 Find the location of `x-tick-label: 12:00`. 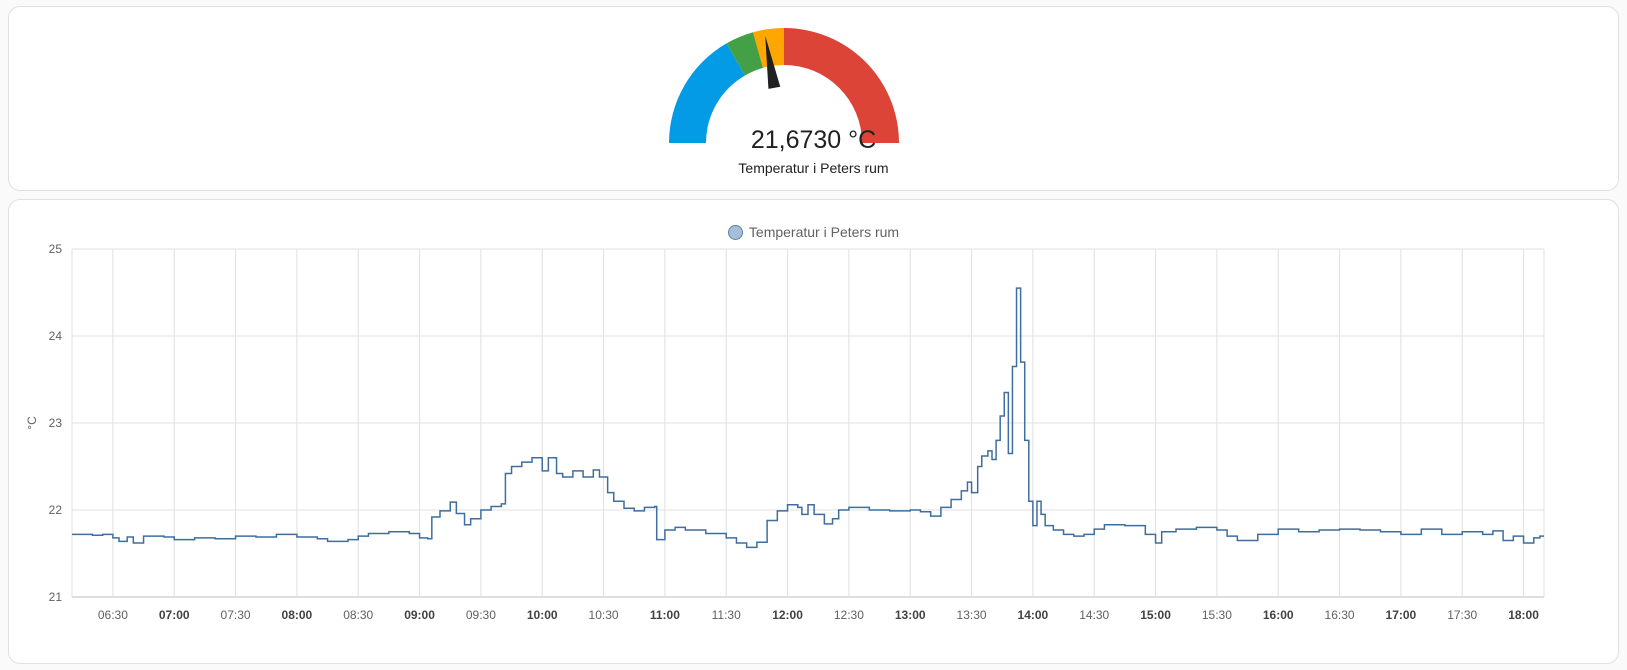

x-tick-label: 12:00 is located at coordinates (787, 615).